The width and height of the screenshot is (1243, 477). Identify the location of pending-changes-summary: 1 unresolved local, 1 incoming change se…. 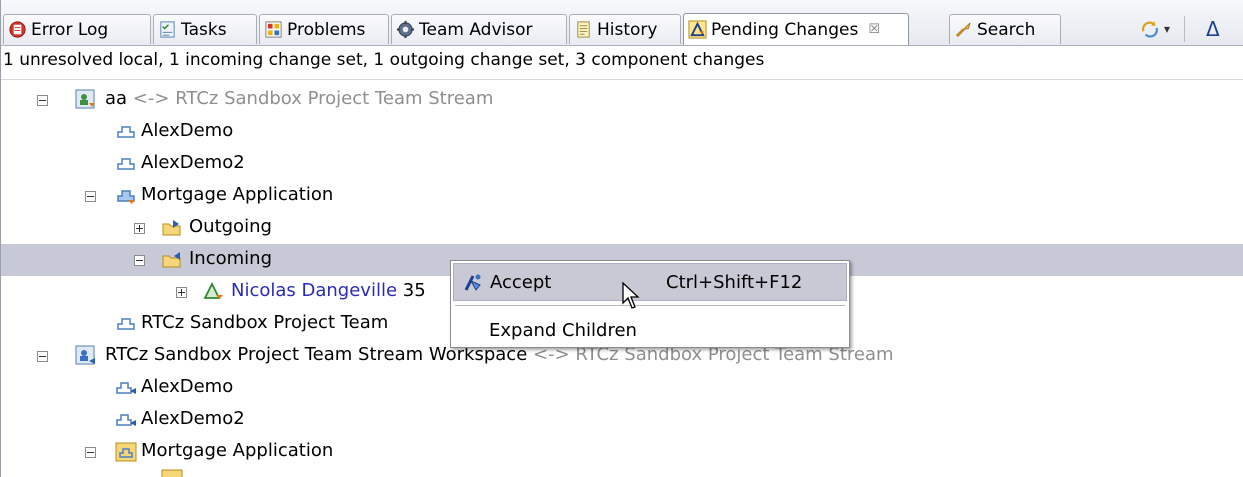
(622, 63).